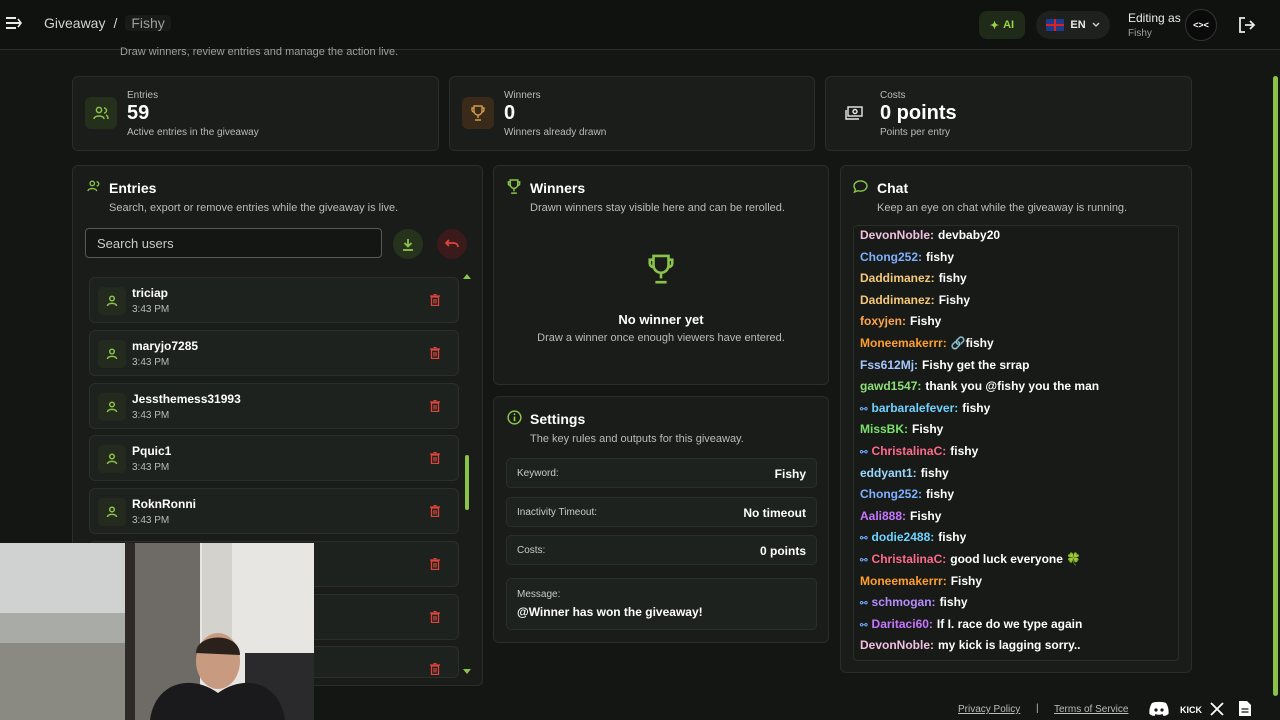 The height and width of the screenshot is (720, 1280). What do you see at coordinates (1140, 33) in the screenshot?
I see `editing-user: Fishy` at bounding box center [1140, 33].